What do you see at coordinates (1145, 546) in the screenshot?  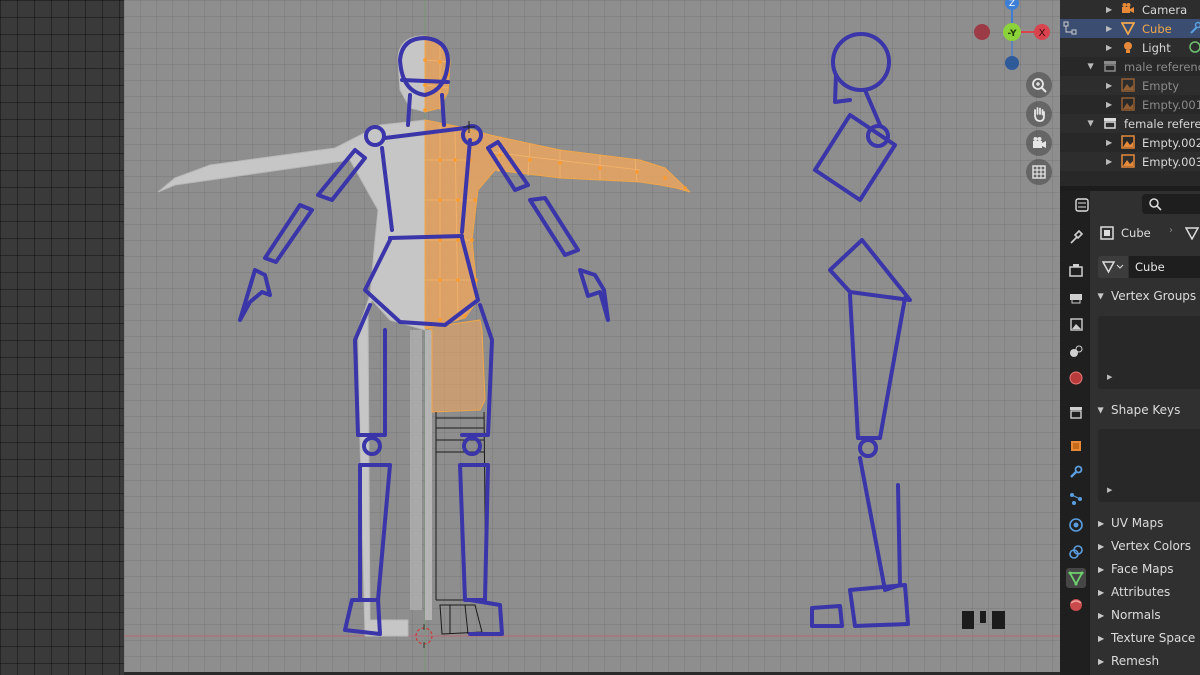 I see `panel-header-vertex-colors: ▶ Vertex Colors` at bounding box center [1145, 546].